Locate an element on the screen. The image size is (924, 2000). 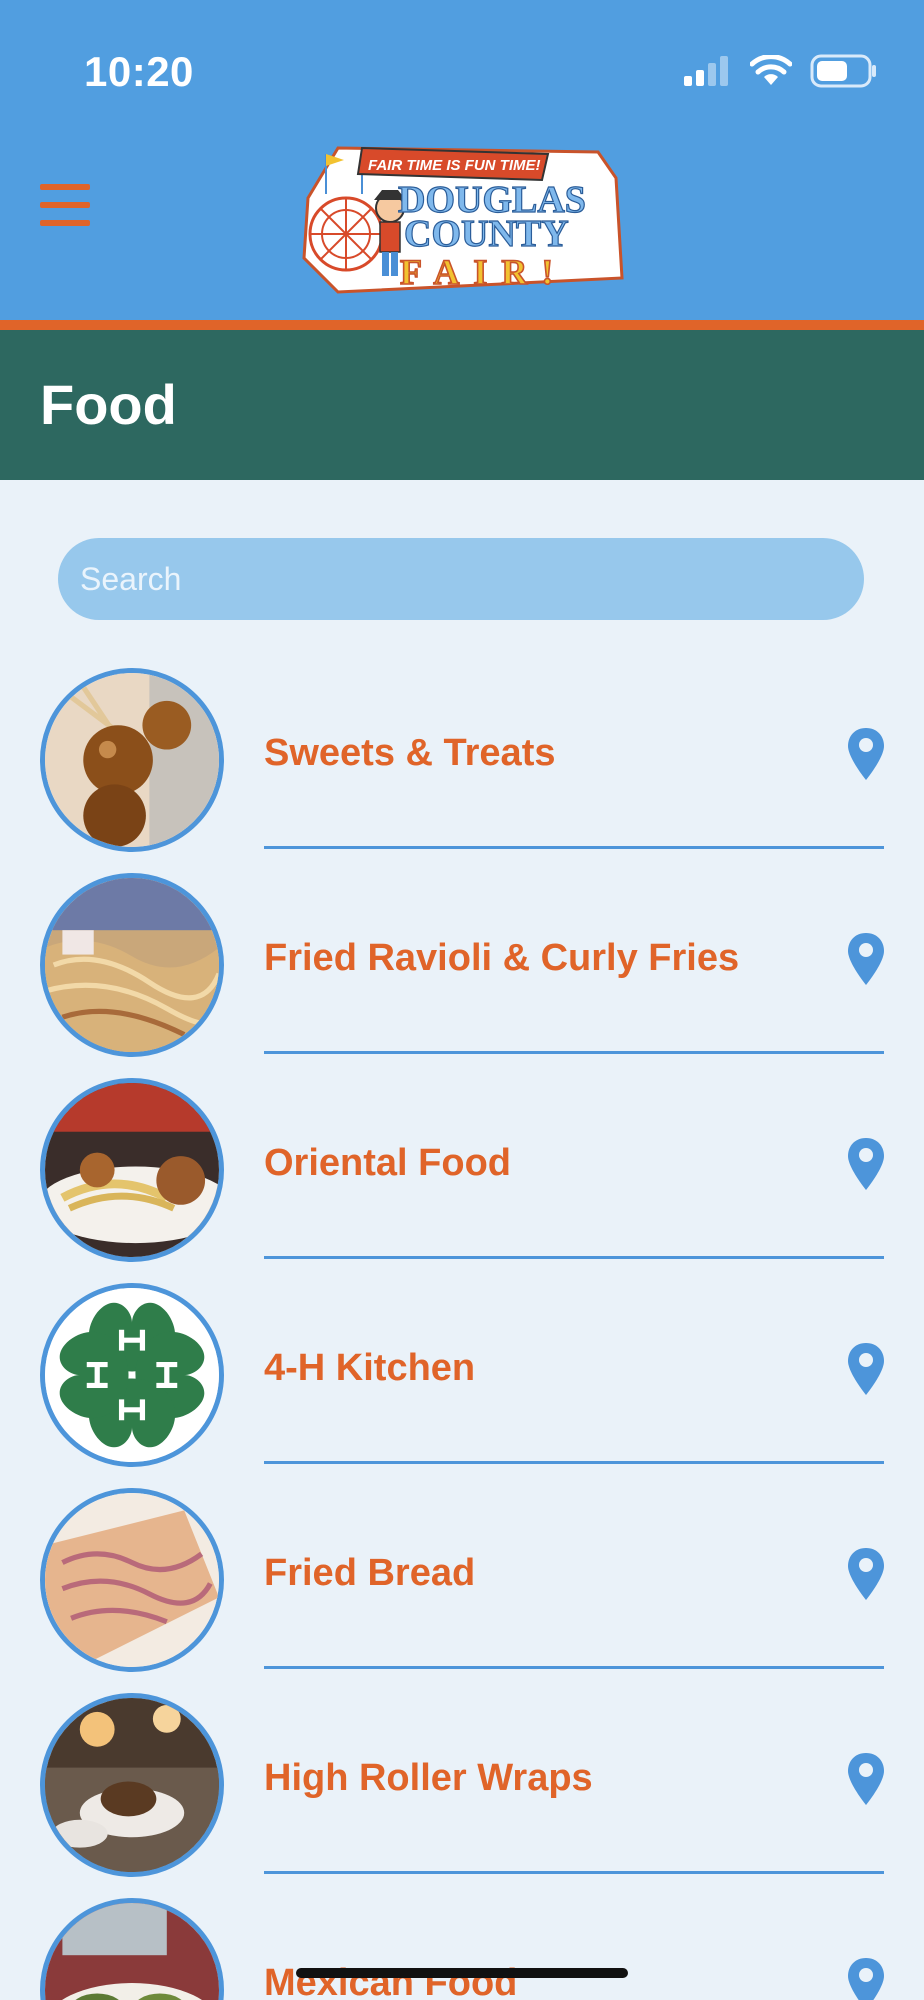
page-title: Food is located at coordinates (108, 404).